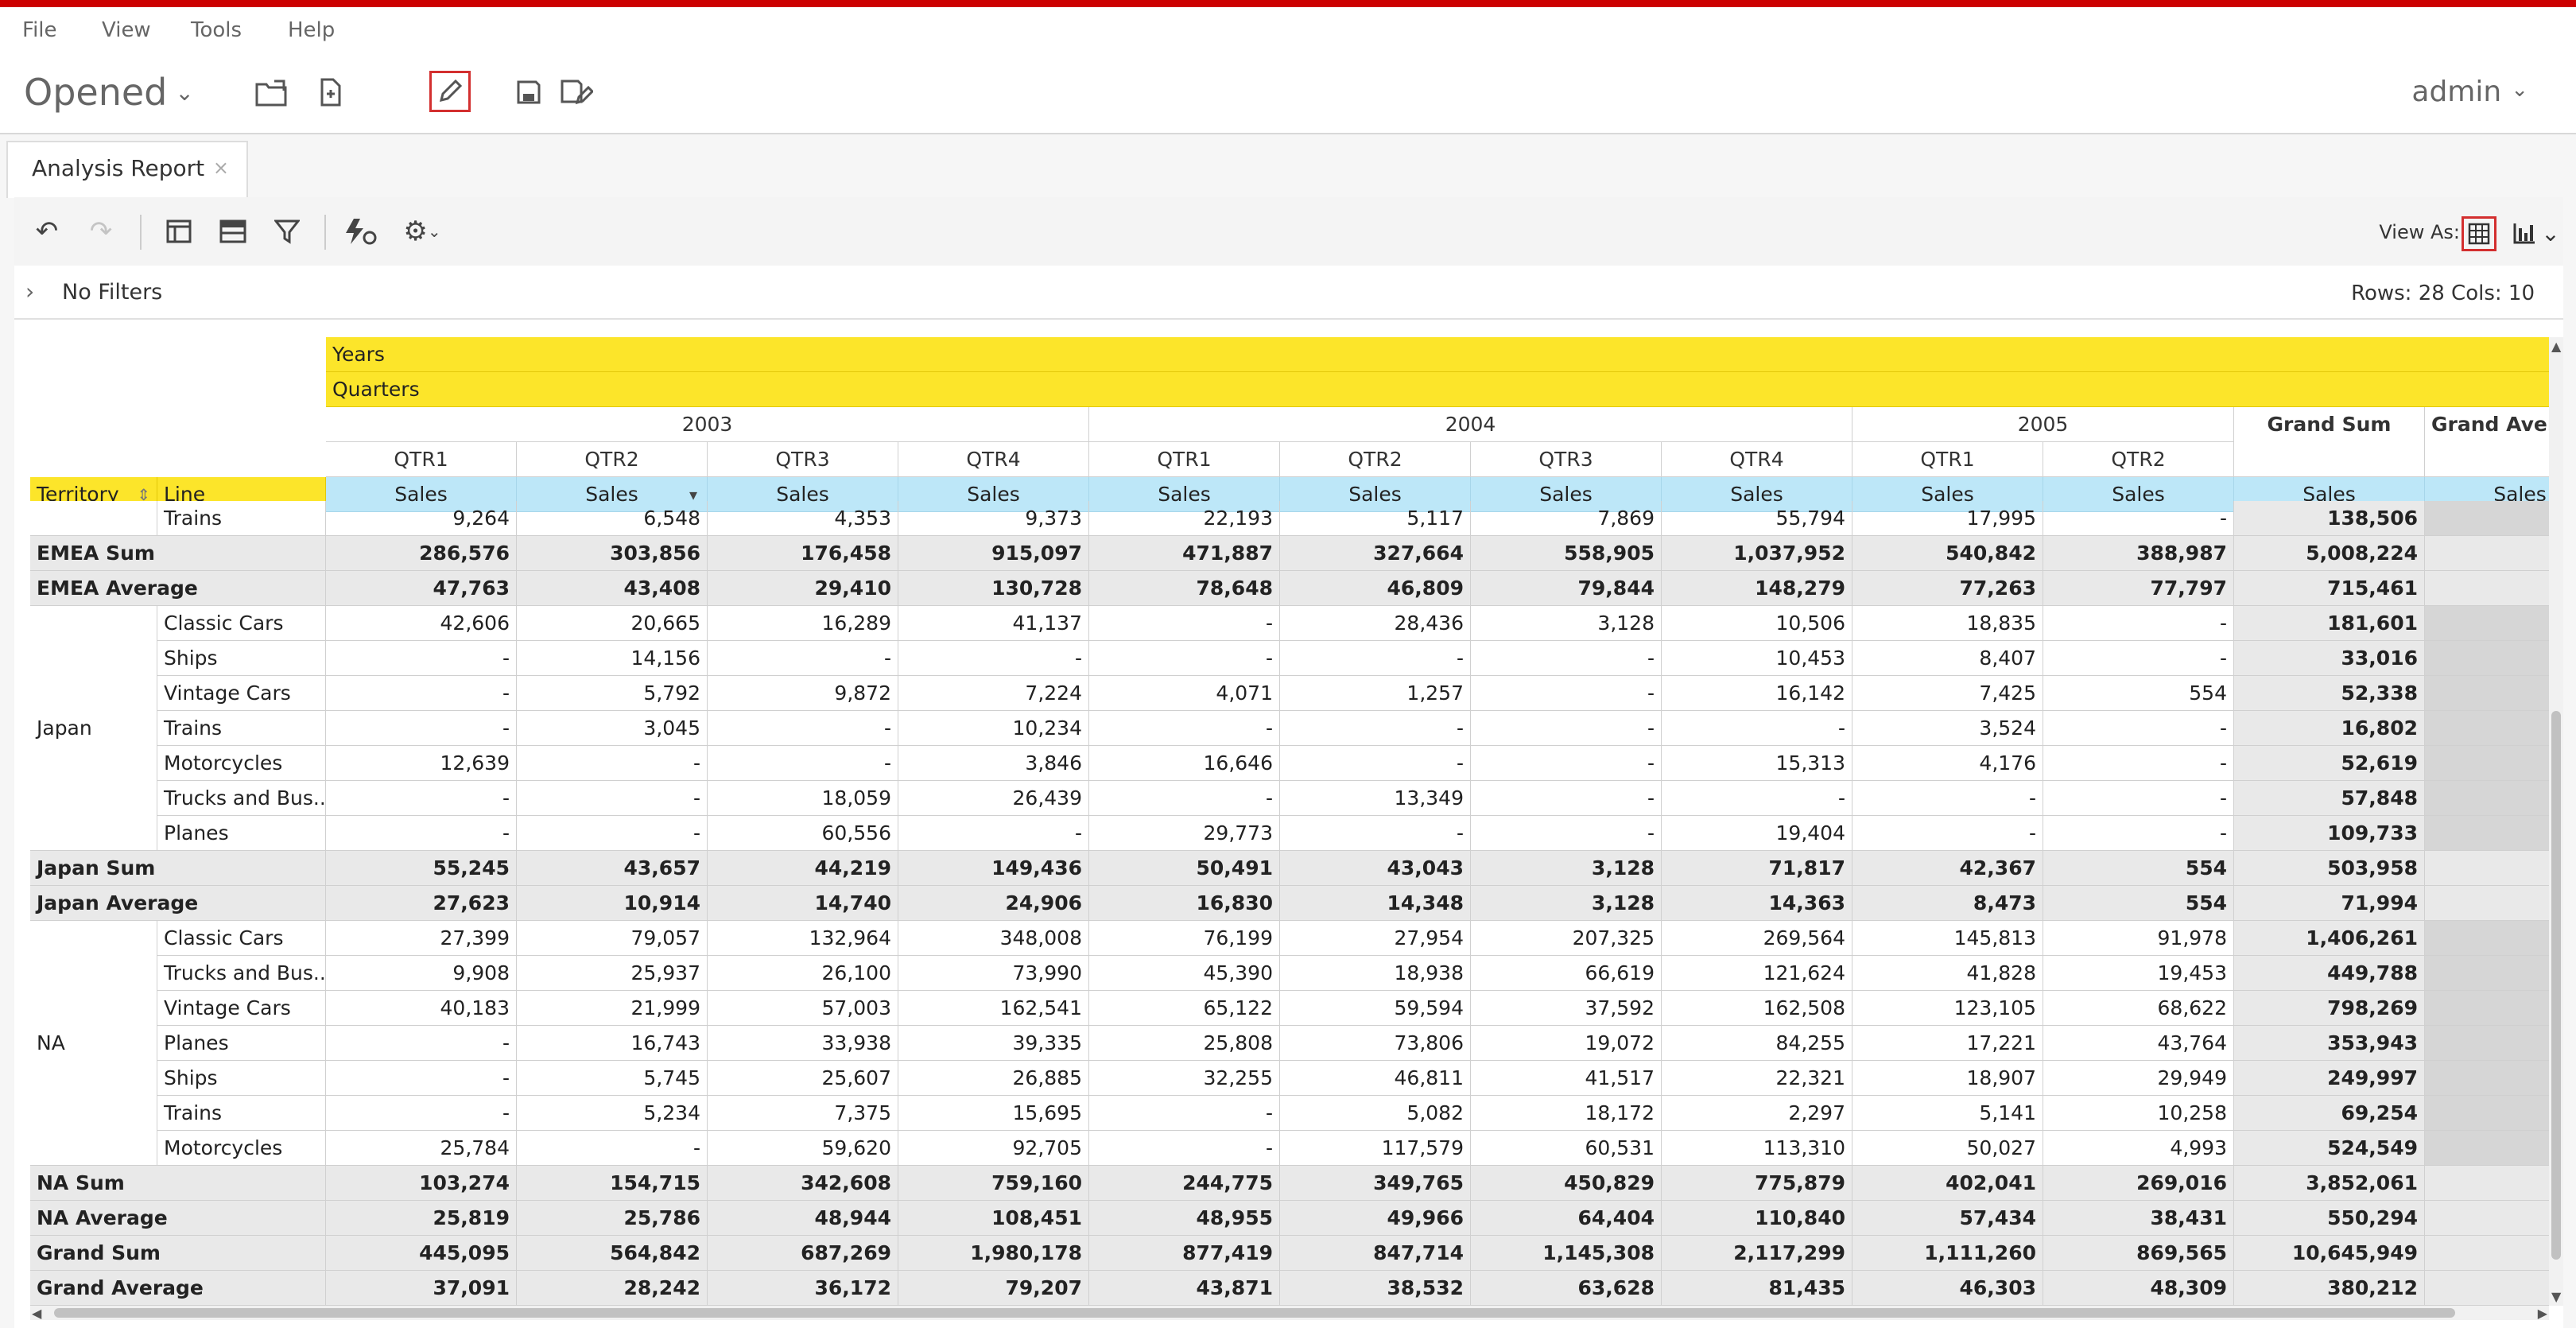 The height and width of the screenshot is (1328, 2576). What do you see at coordinates (1375, 1113) in the screenshot?
I see `table-cell: 5,082` at bounding box center [1375, 1113].